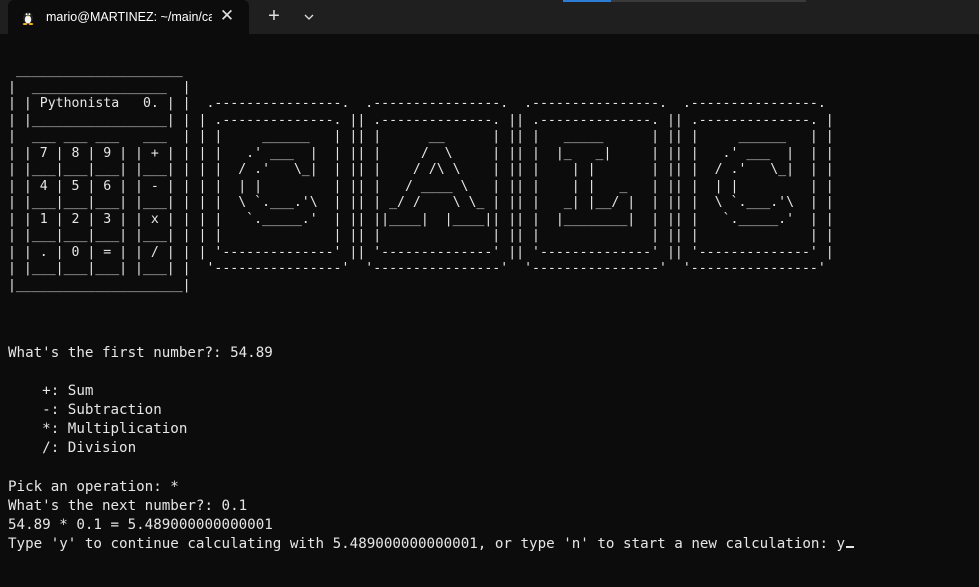 This screenshot has height=587, width=979. What do you see at coordinates (98, 429) in the screenshot?
I see `output-line: *: Multiplication` at bounding box center [98, 429].